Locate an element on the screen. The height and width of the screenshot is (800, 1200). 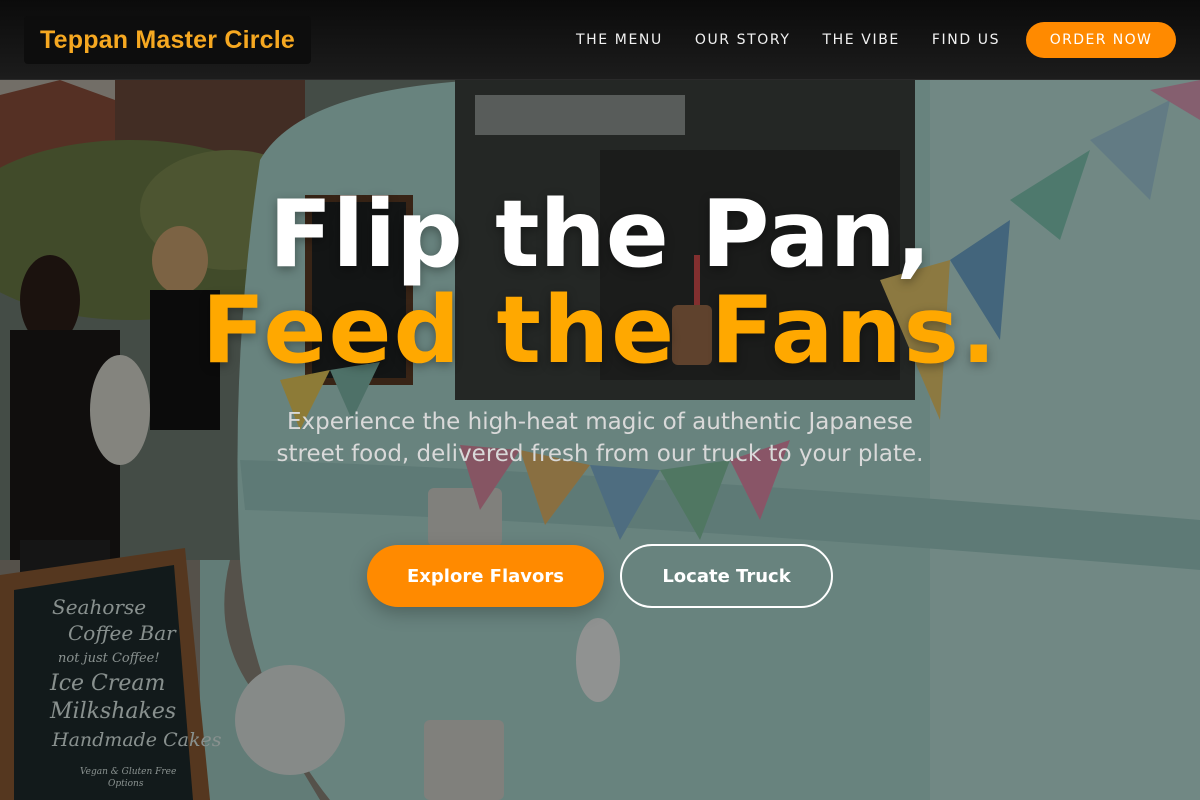
headline-line-1: Flip the Pan, is located at coordinates (600, 234).